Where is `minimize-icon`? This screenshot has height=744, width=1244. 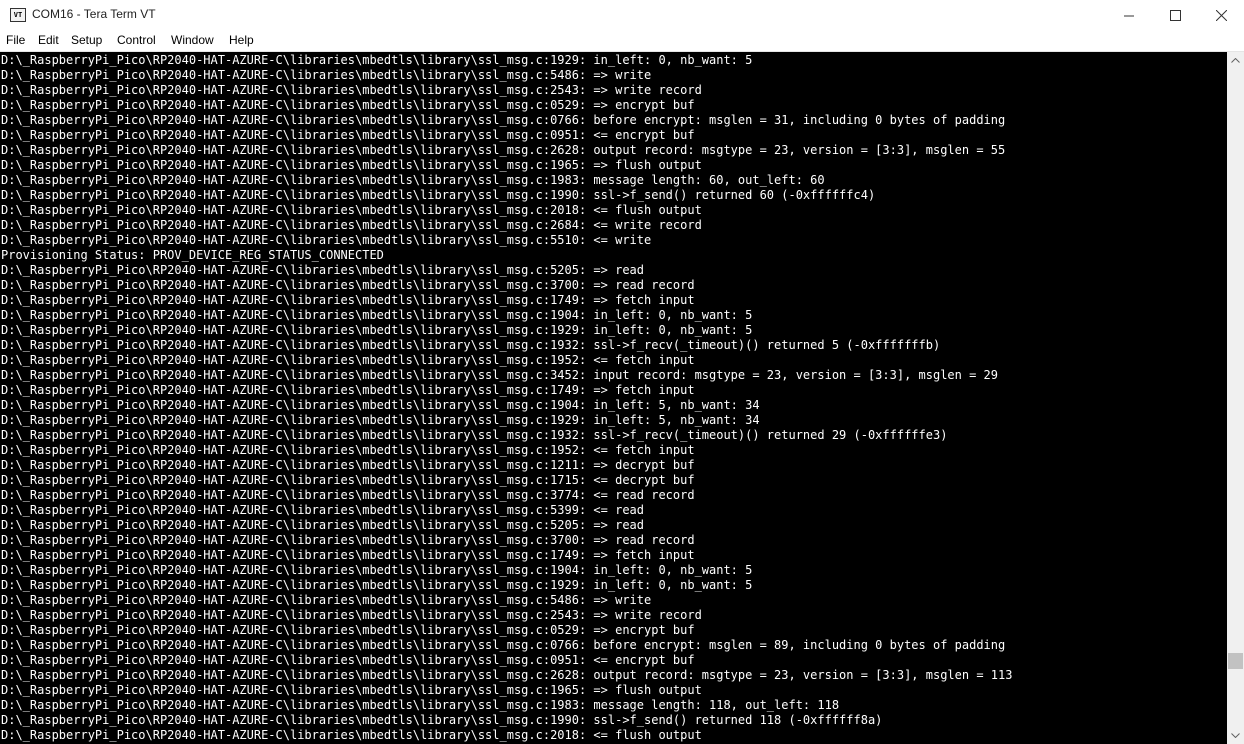
minimize-icon is located at coordinates (1129, 15).